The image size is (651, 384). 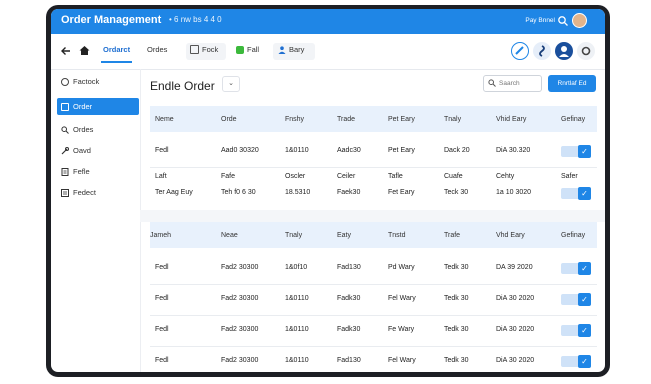 I want to click on table-cell: Ceiler, so click(x=346, y=176).